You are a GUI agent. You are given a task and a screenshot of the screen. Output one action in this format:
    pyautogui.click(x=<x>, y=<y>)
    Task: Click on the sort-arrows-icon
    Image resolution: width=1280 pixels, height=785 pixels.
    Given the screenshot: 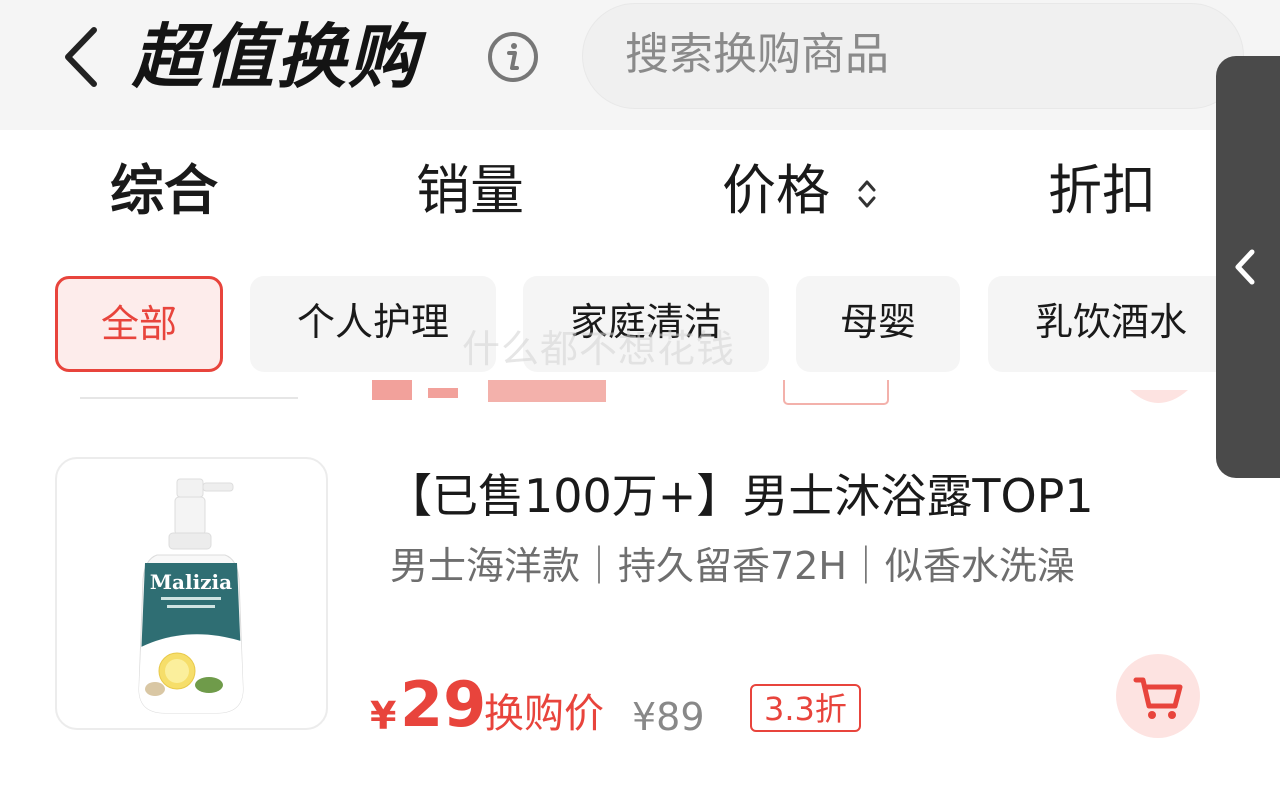 What is the action you would take?
    pyautogui.click(x=867, y=194)
    